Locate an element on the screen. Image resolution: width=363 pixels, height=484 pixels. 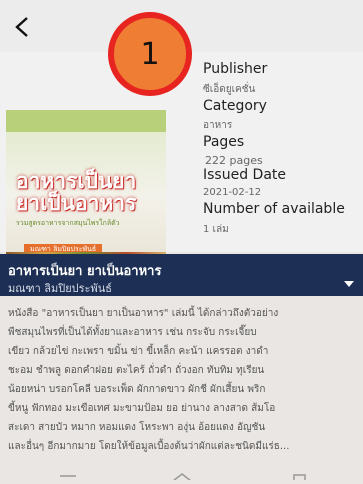
pages-value: 222 pages is located at coordinates (234, 160).